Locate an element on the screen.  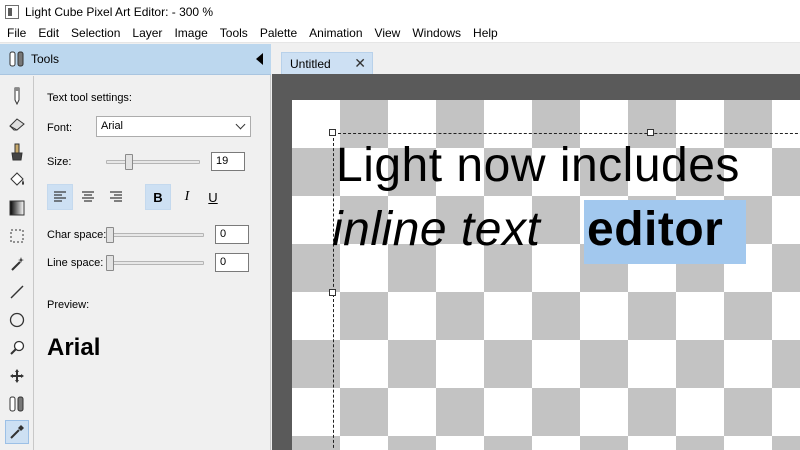
clone-tool is located at coordinates (17, 404).